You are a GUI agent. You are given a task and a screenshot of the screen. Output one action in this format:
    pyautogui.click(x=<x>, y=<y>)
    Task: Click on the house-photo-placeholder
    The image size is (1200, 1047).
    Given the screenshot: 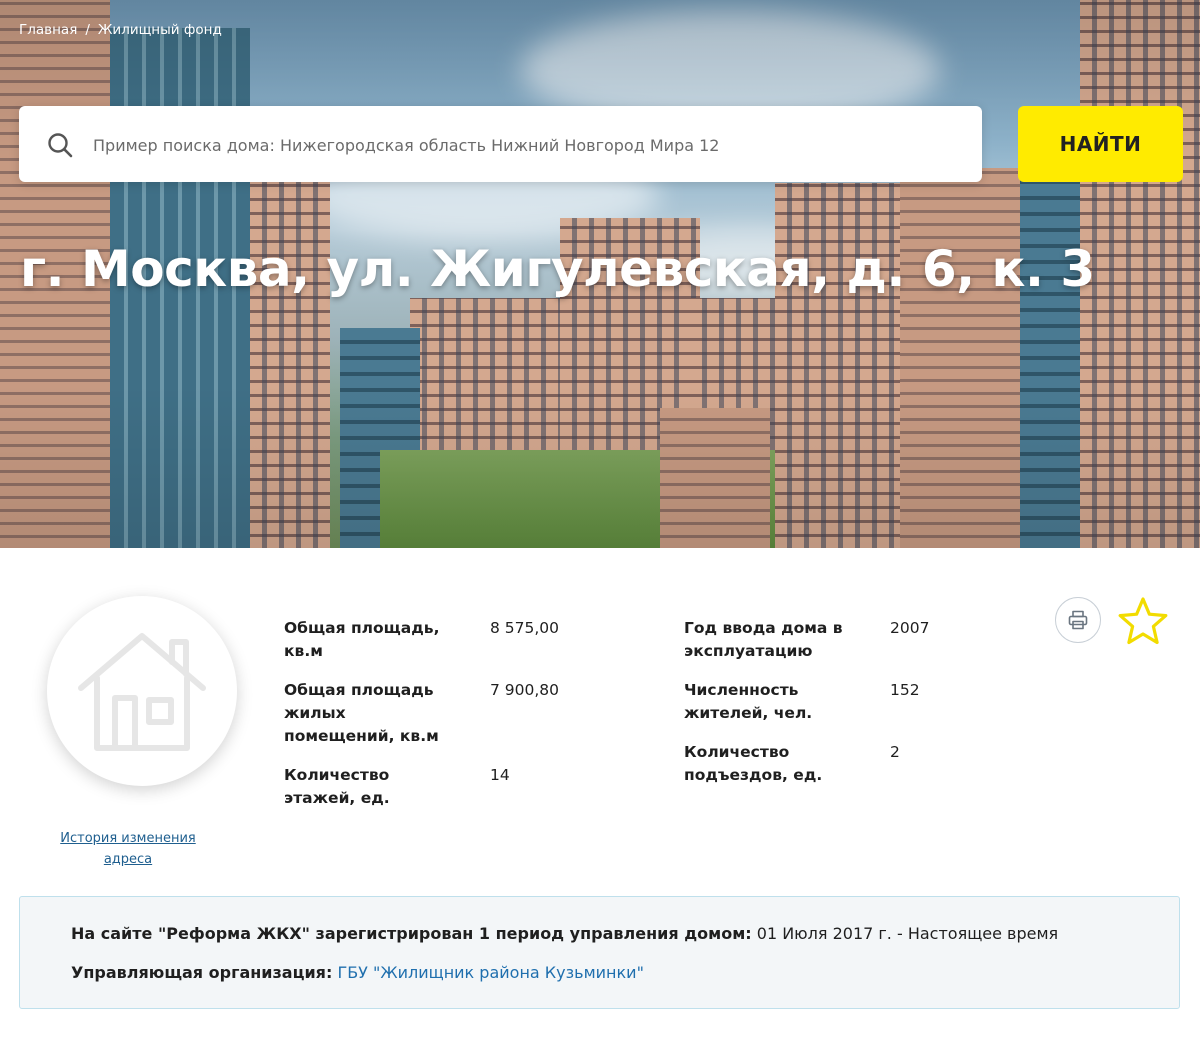 What is the action you would take?
    pyautogui.click(x=142, y=691)
    